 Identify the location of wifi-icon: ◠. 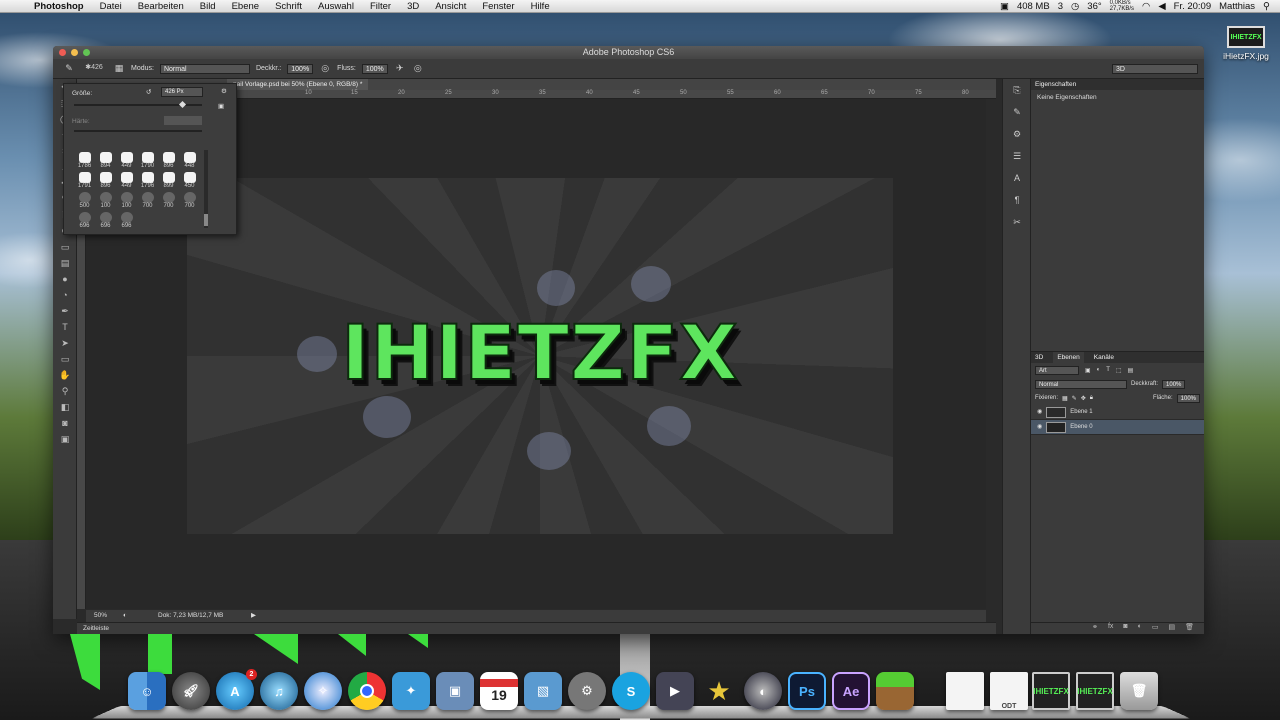
(1146, 6).